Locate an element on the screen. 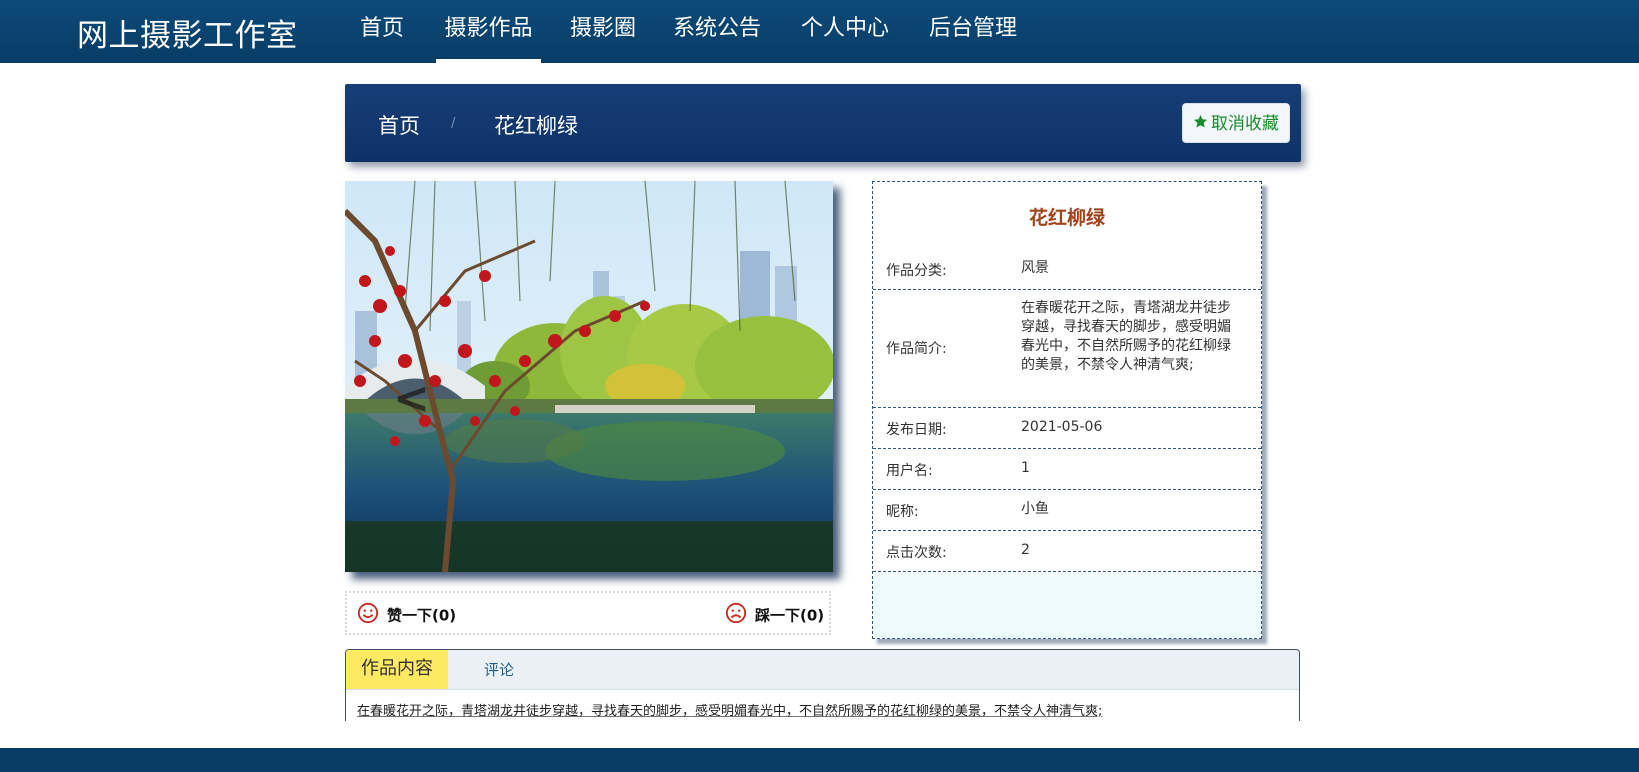 The width and height of the screenshot is (1639, 772). prev-photo-arrow-icon is located at coordinates (410, 400).